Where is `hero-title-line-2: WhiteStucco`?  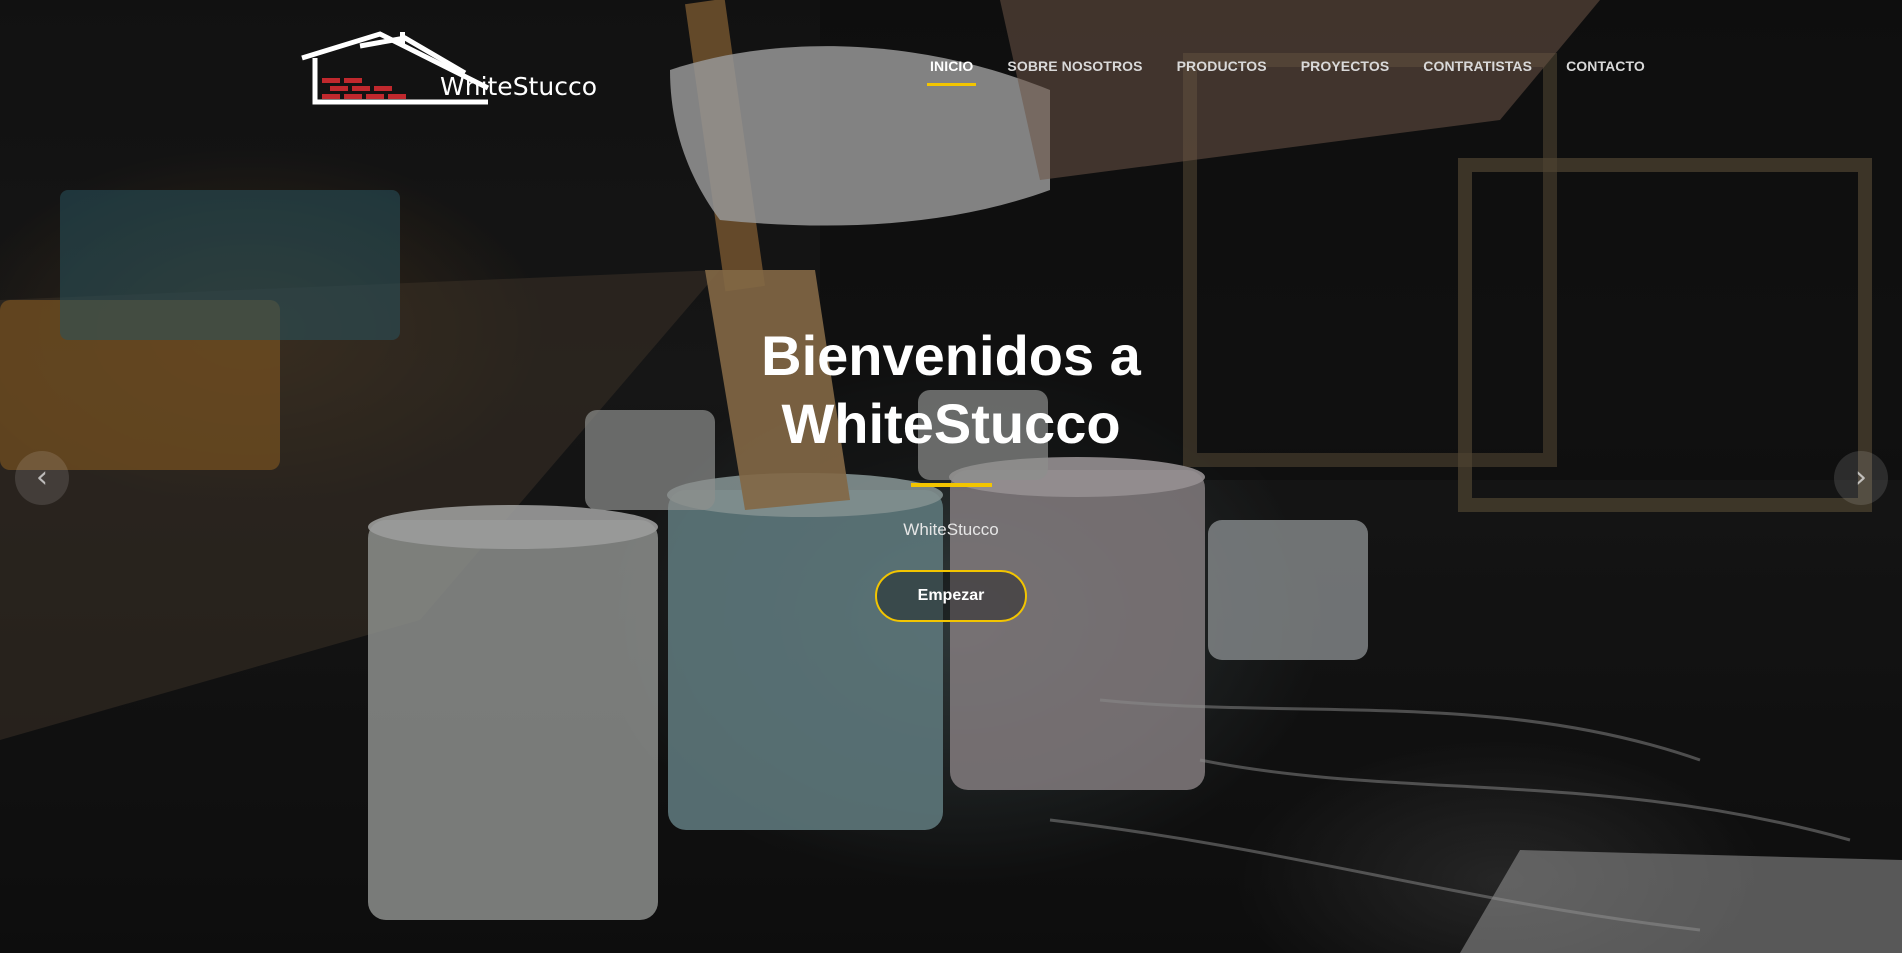
hero-title-line-2: WhiteStucco is located at coordinates (951, 423).